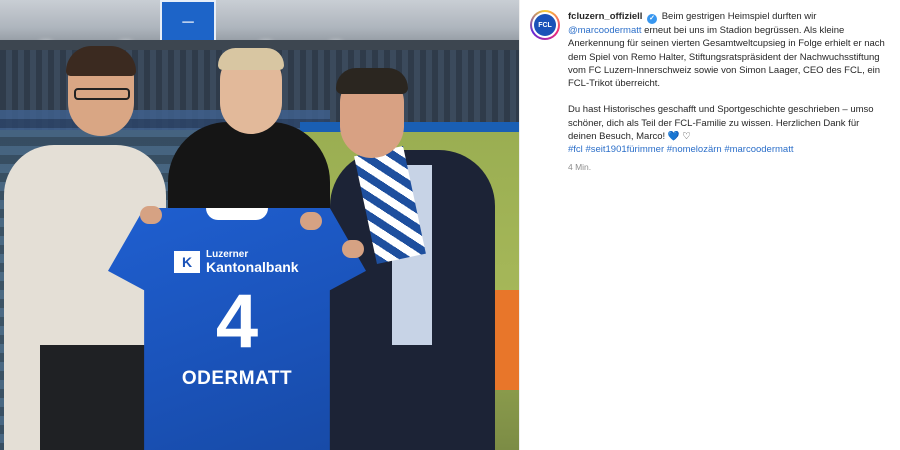 The width and height of the screenshot is (900, 450). Describe the element at coordinates (237, 378) in the screenshot. I see `jersey-name: ODERMATT` at that location.